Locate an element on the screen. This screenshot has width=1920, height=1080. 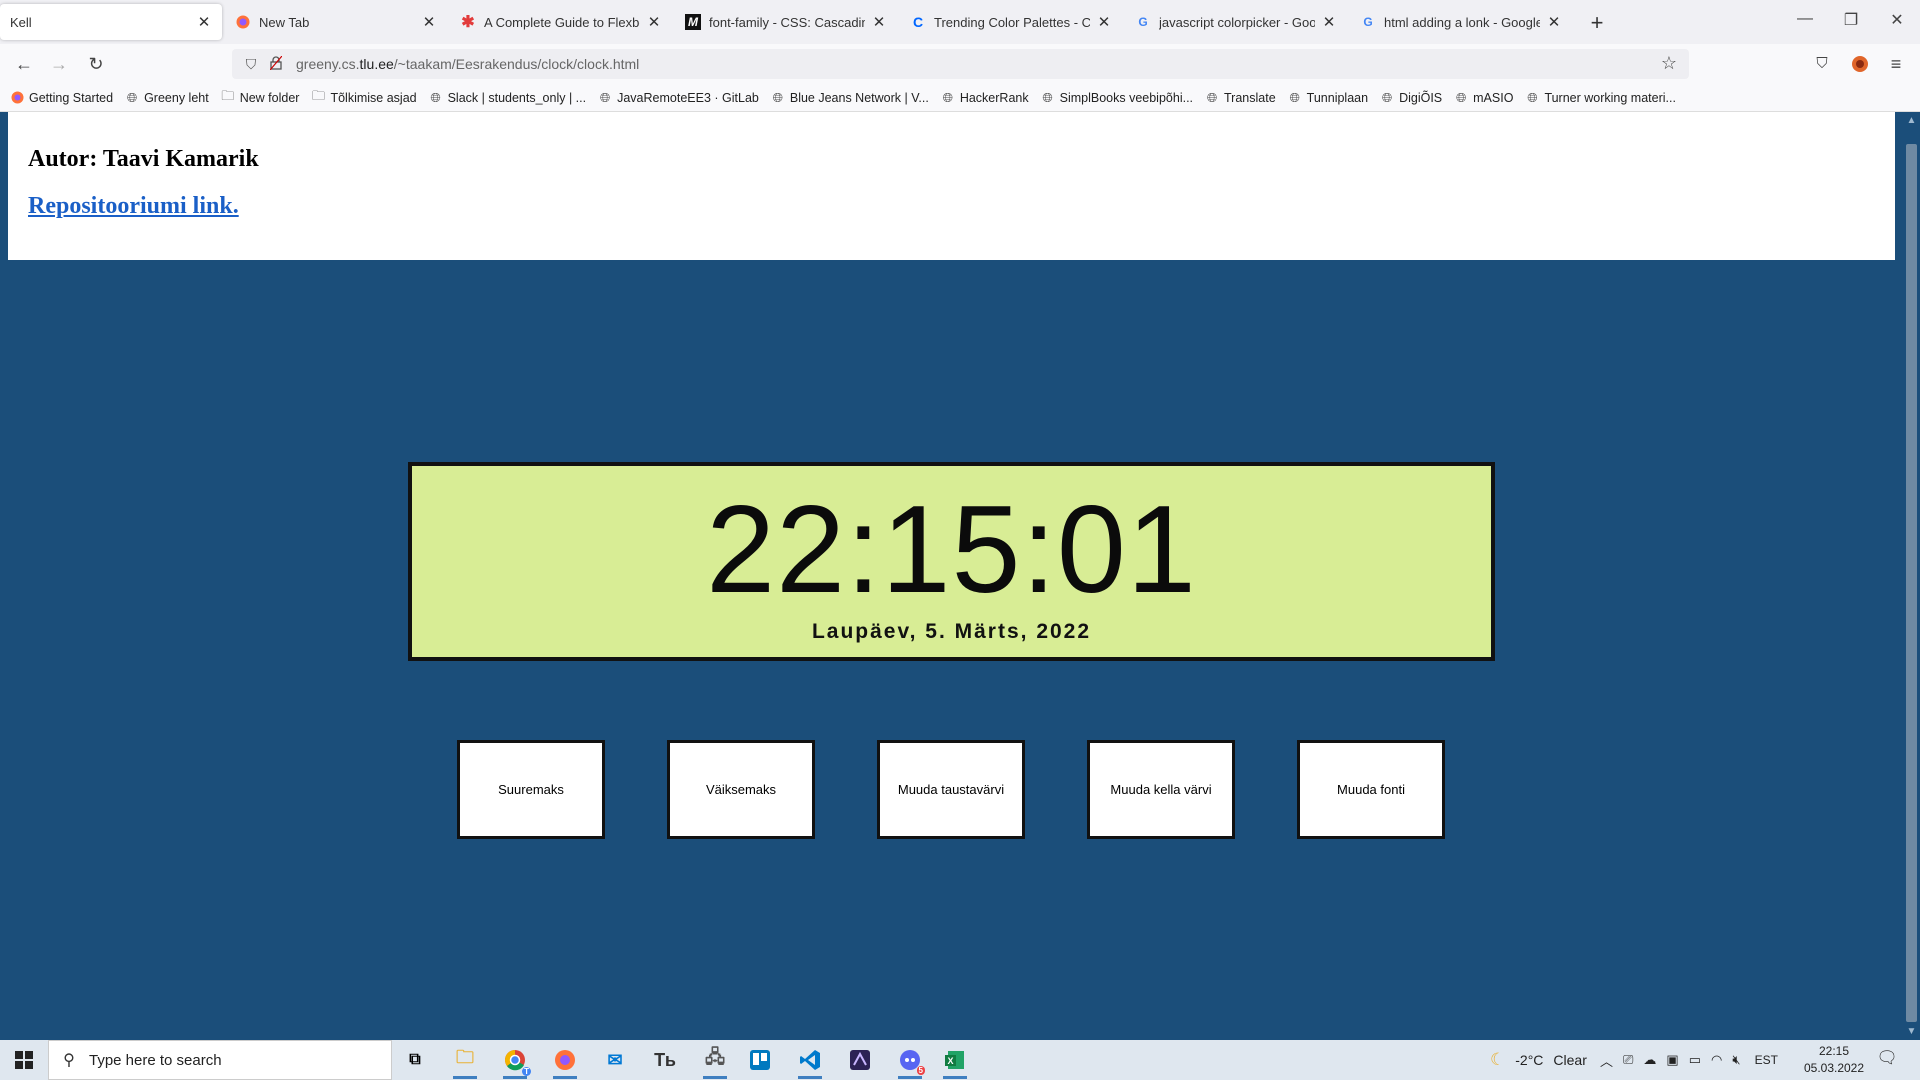
show-hidden-icons-chevron-icon: ︿ is located at coordinates (1606, 1060).